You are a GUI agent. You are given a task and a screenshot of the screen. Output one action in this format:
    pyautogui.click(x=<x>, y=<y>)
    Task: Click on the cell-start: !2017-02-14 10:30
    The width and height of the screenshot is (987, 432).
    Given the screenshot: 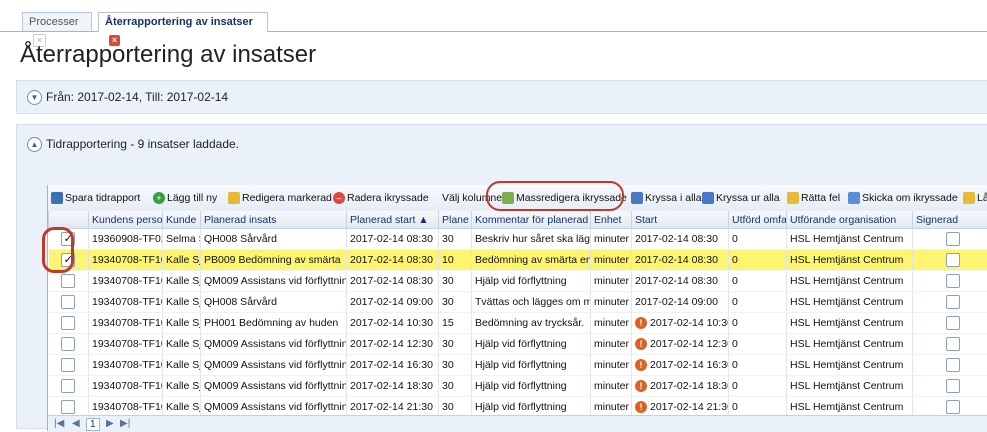 What is the action you would take?
    pyautogui.click(x=680, y=323)
    